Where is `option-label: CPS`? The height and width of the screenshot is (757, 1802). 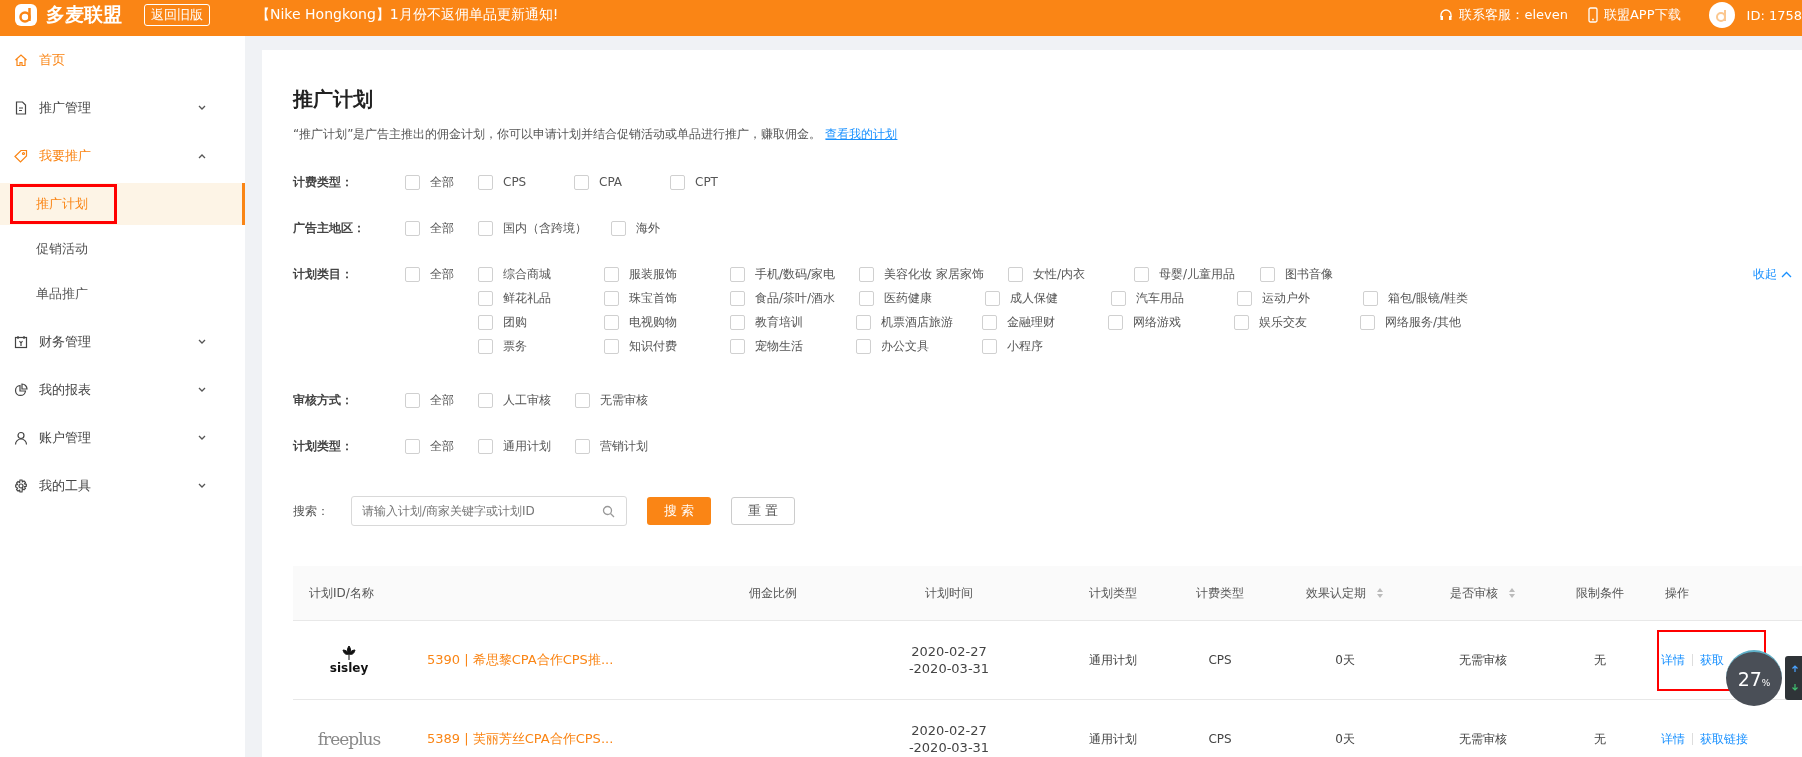 option-label: CPS is located at coordinates (515, 182).